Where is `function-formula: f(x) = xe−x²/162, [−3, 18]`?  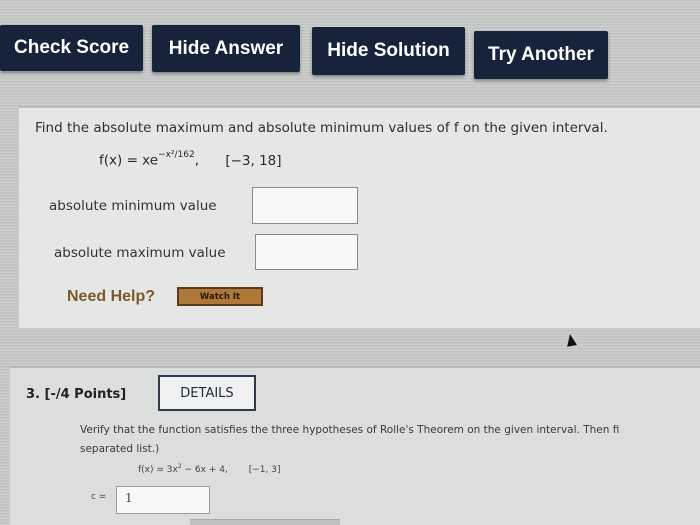
function-formula: f(x) = xe−x²/162, [−3, 18] is located at coordinates (190, 159).